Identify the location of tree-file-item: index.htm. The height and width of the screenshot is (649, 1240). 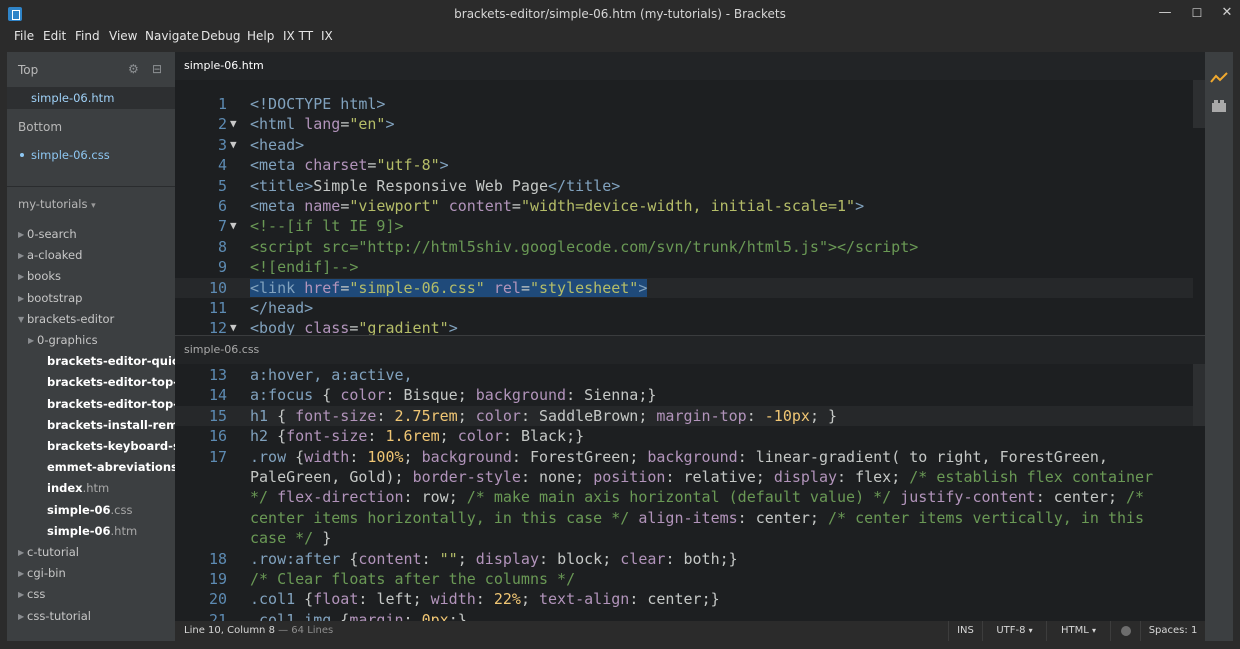
(91, 488).